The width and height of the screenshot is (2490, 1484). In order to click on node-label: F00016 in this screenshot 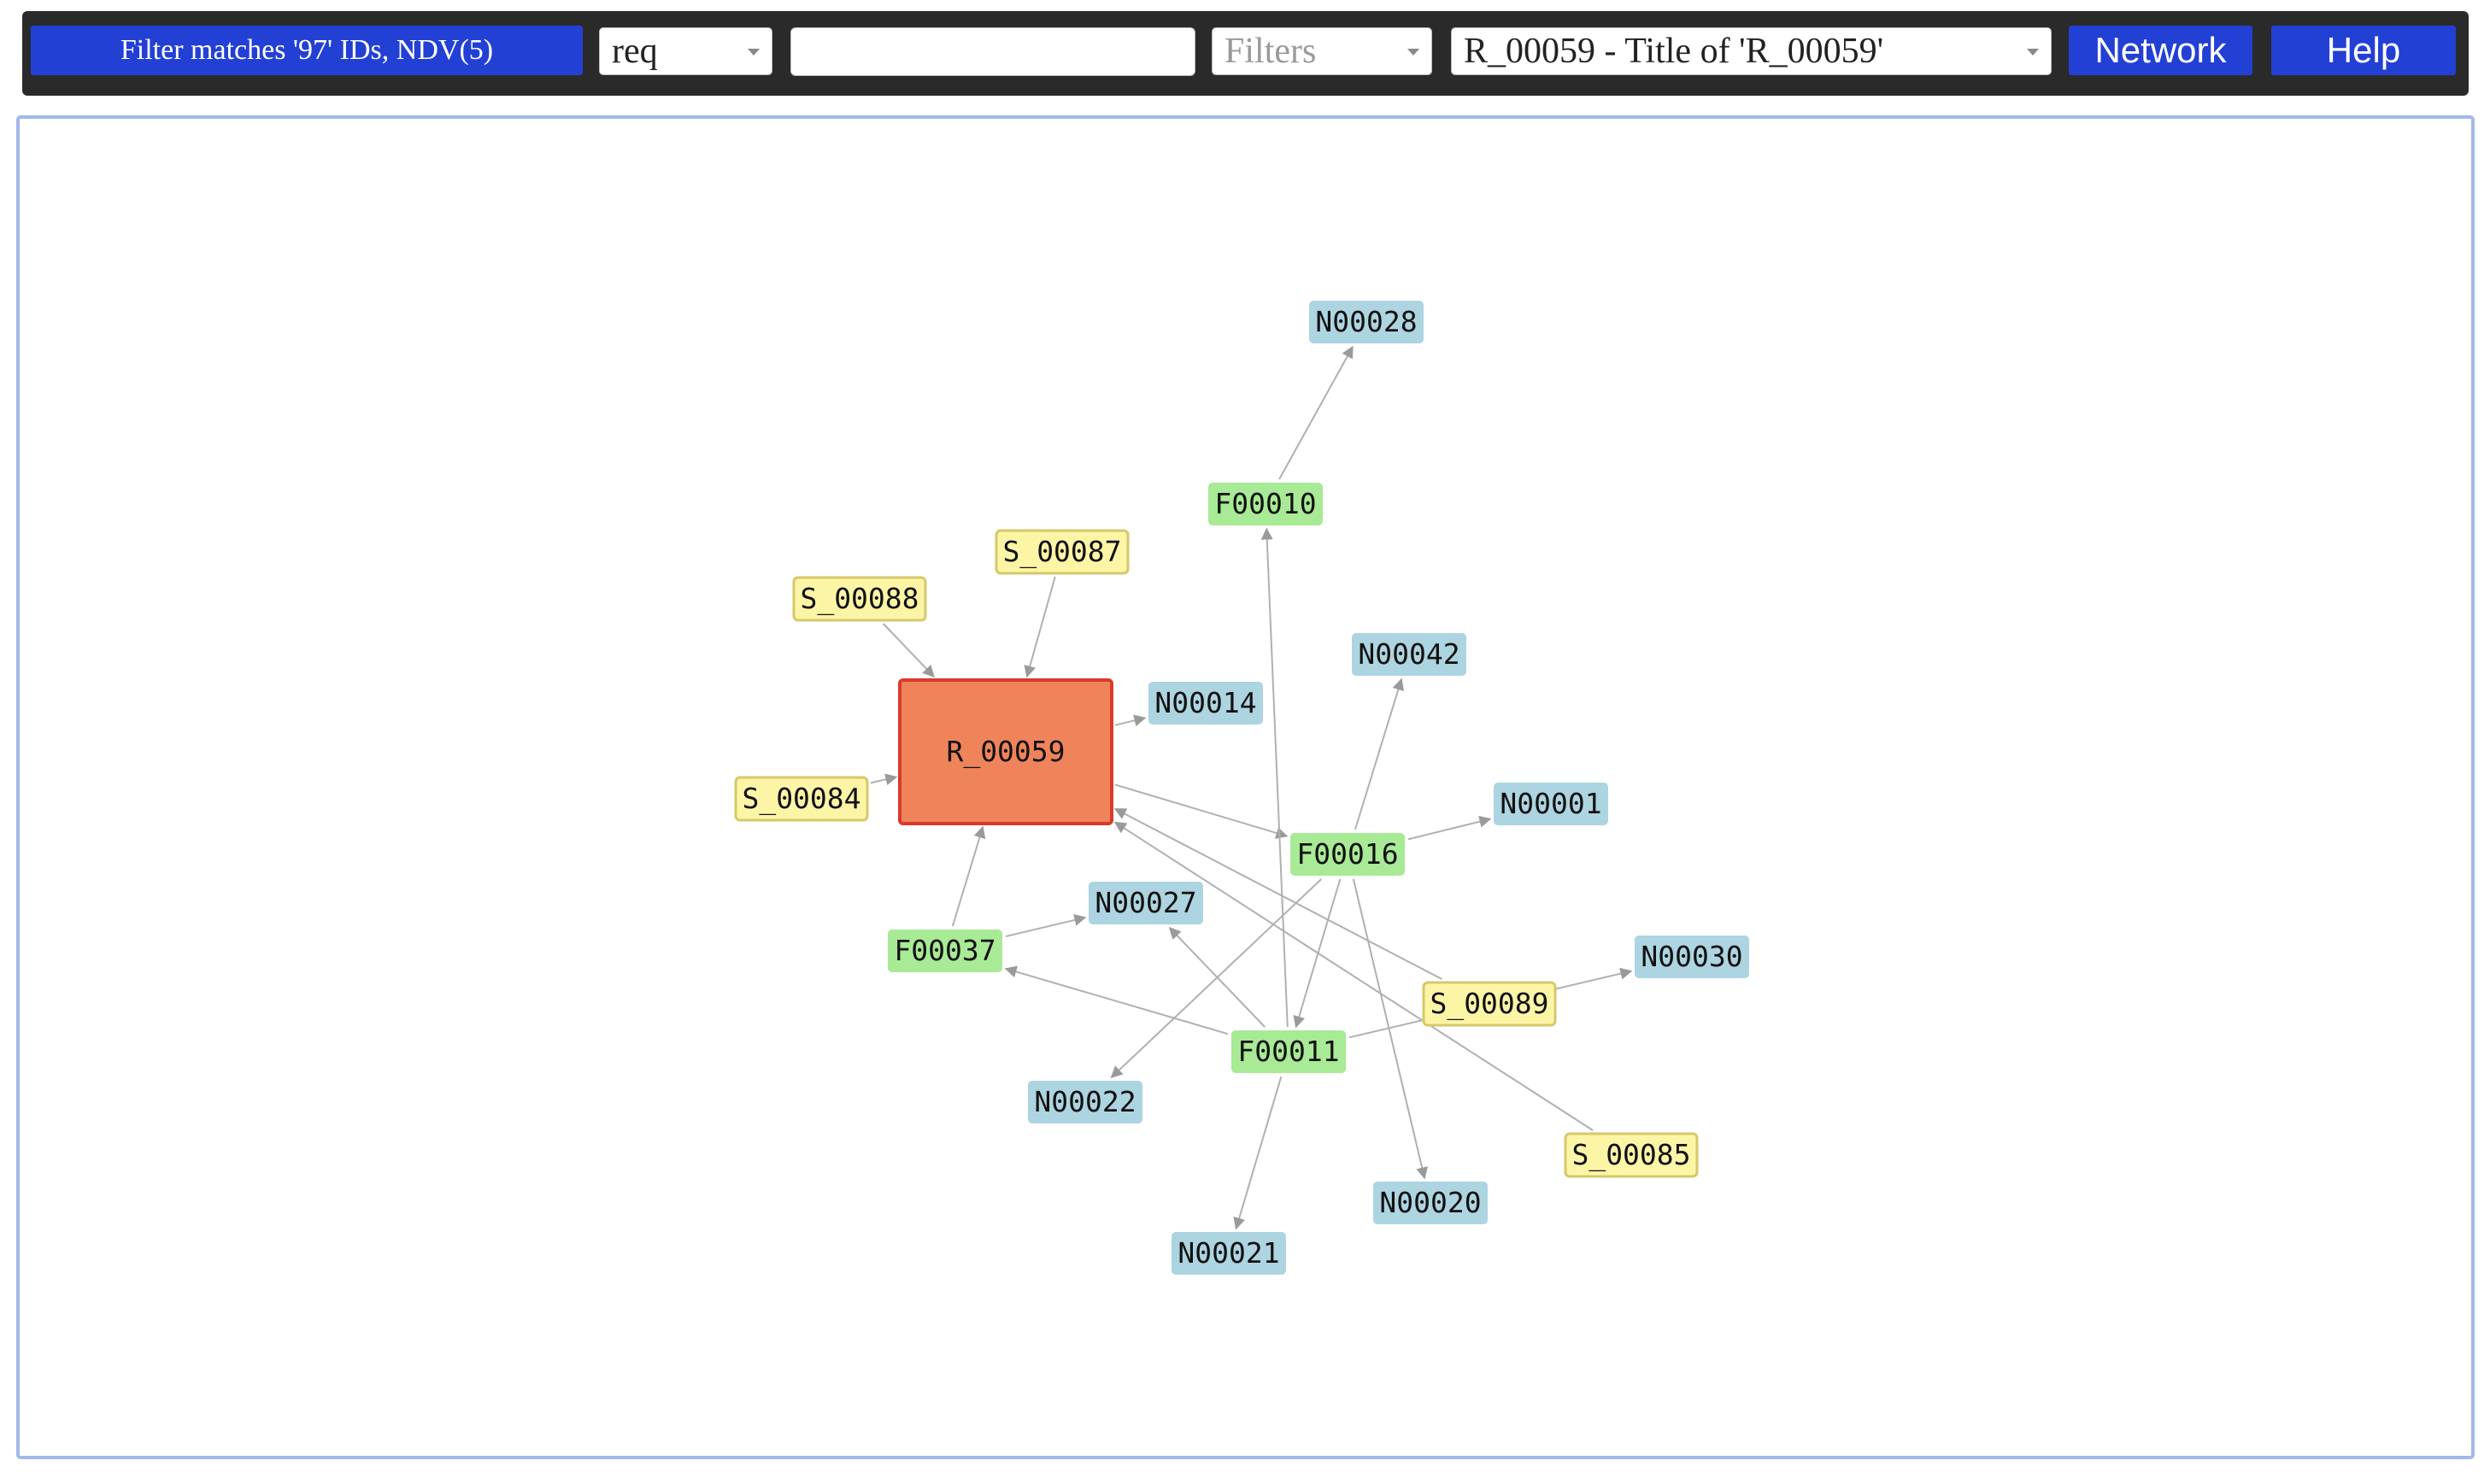, I will do `click(1347, 854)`.